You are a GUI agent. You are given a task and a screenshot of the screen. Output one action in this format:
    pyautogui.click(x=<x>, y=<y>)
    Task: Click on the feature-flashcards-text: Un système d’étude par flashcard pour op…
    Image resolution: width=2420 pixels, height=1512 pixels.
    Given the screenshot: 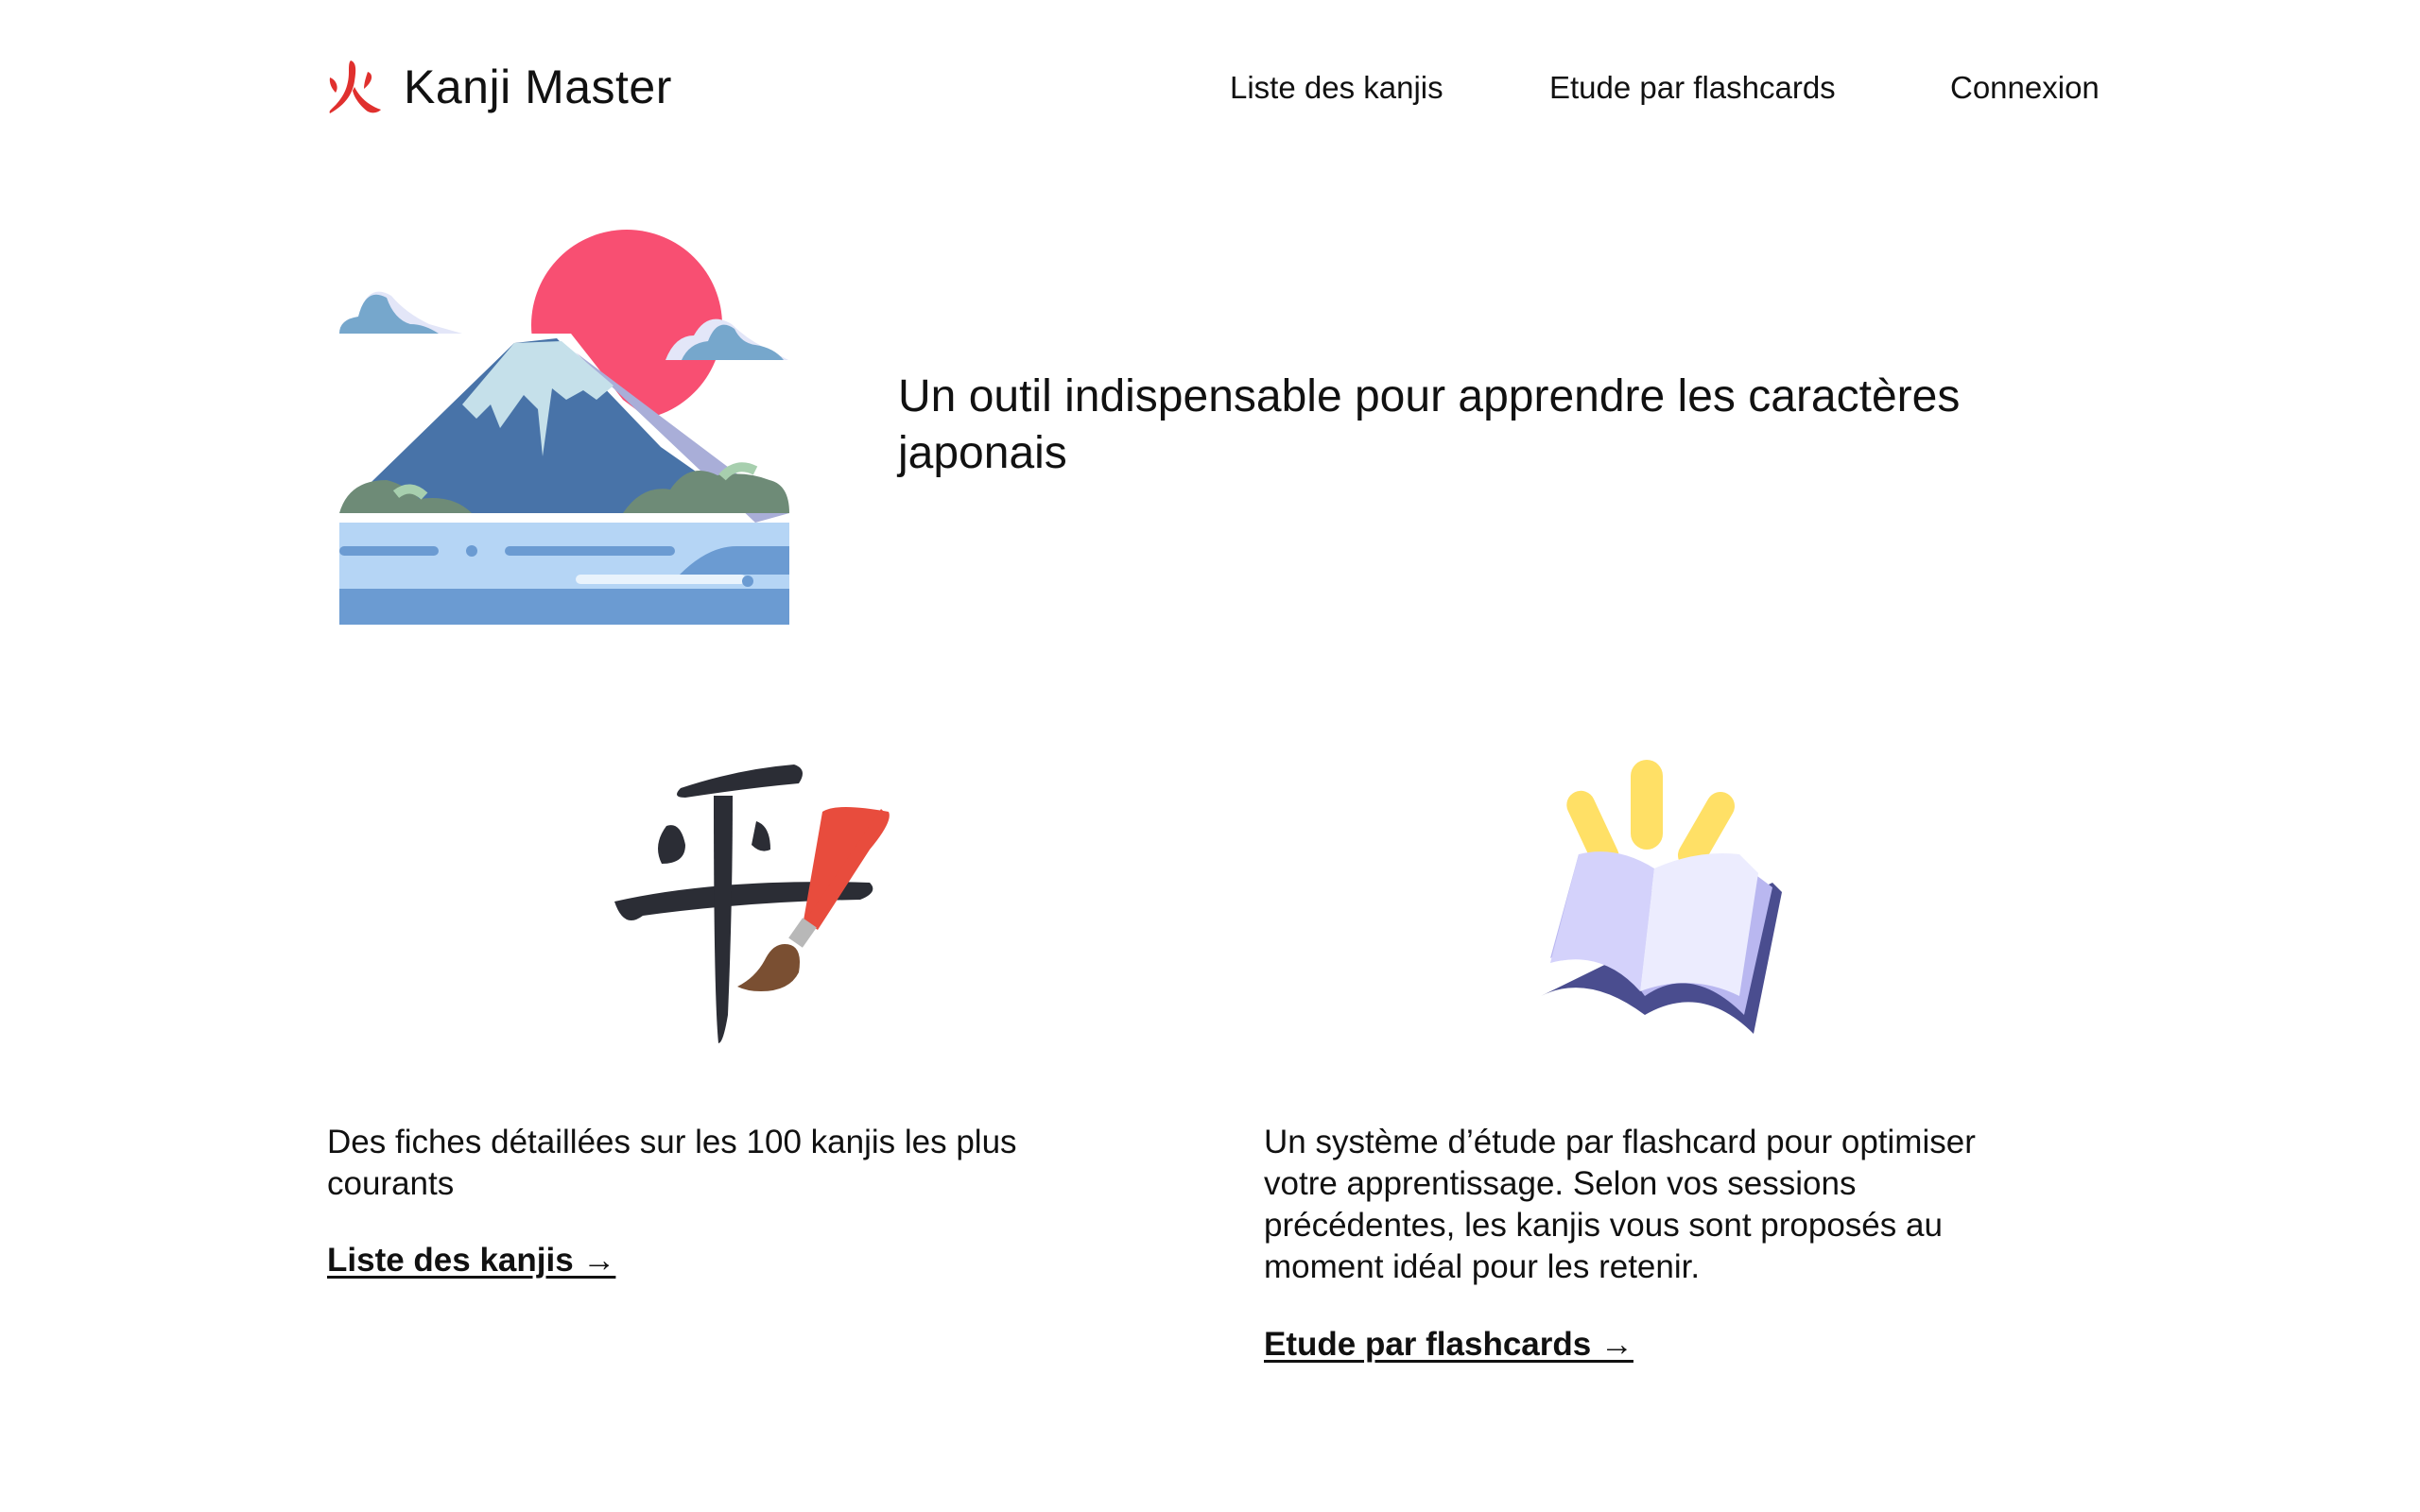 What is the action you would take?
    pyautogui.click(x=1620, y=1204)
    